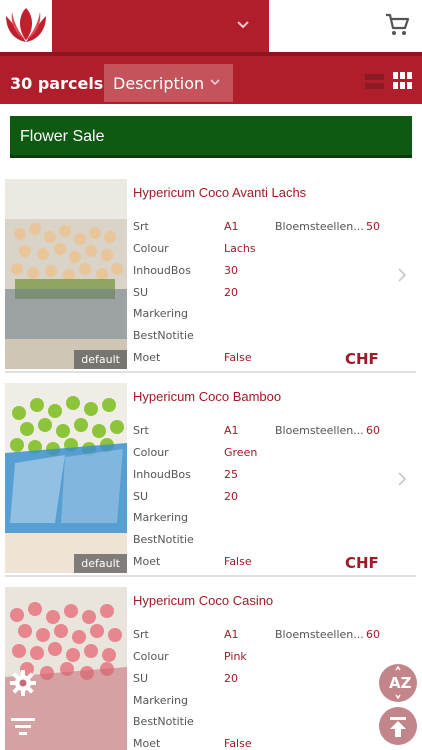 This screenshot has height=750, width=422. I want to click on sort-az-button: AZ, so click(398, 683).